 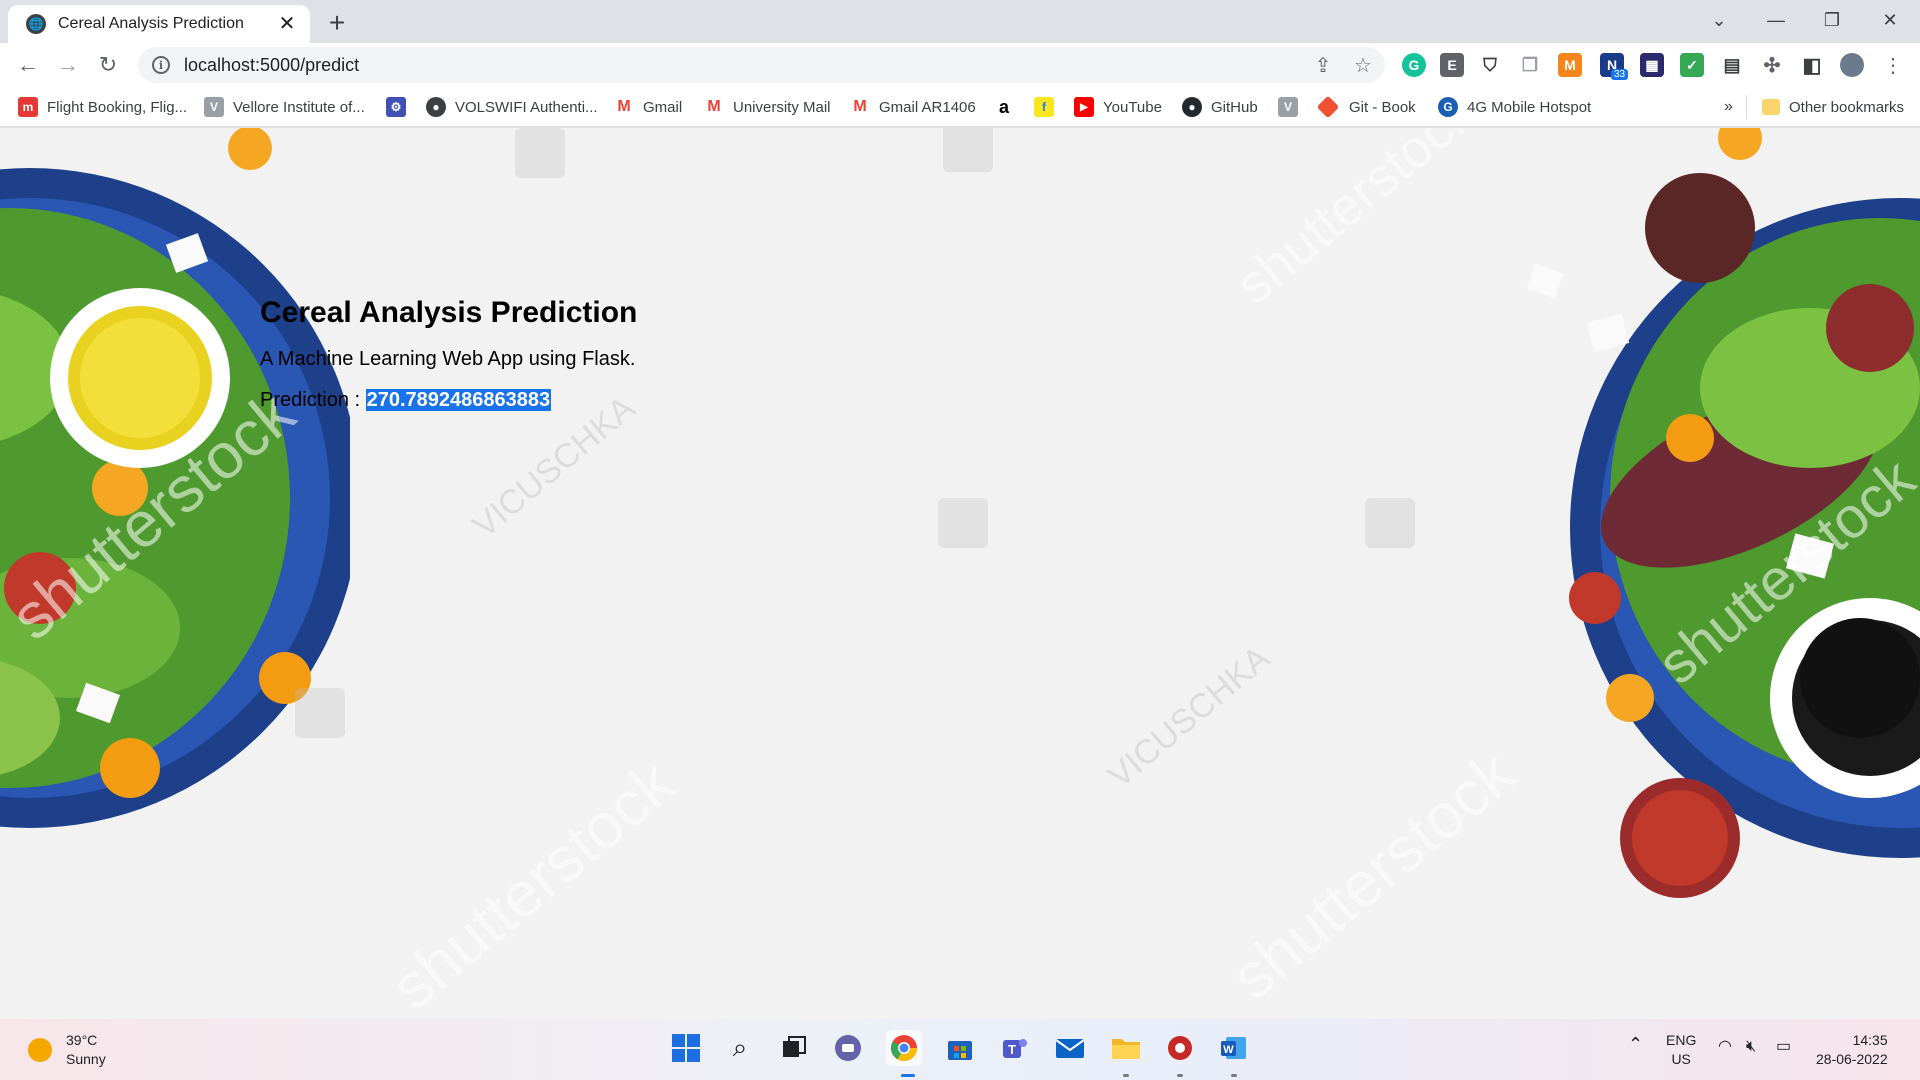 What do you see at coordinates (1570, 65) in the screenshot?
I see `metamask-icon: M` at bounding box center [1570, 65].